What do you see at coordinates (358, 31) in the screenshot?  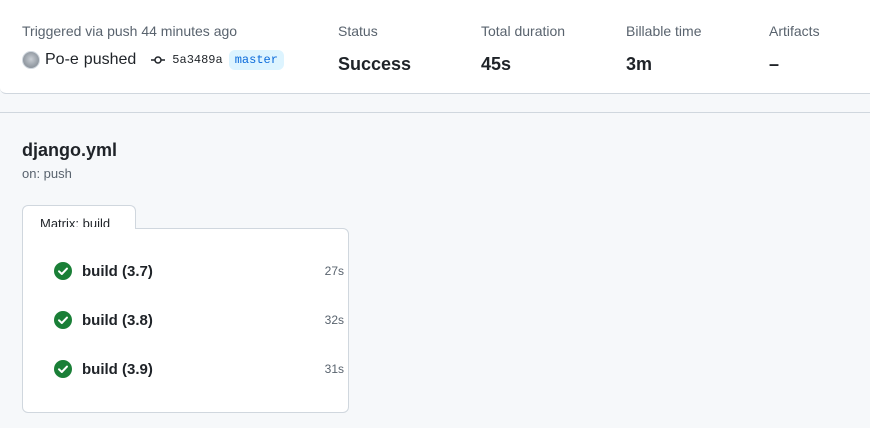 I see `status-label: Status` at bounding box center [358, 31].